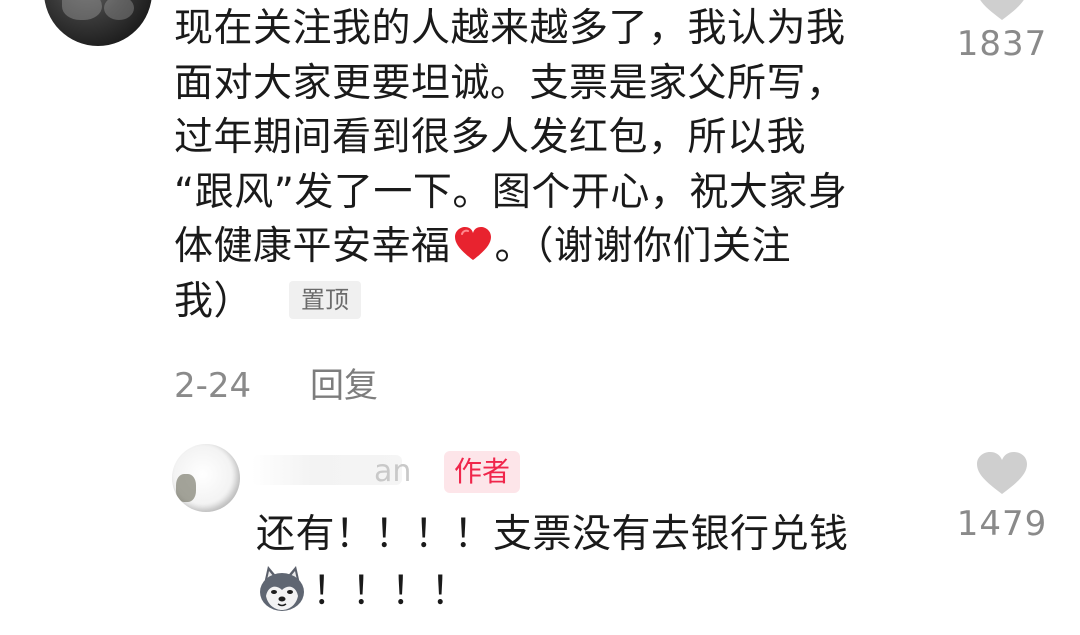 Image resolution: width=1080 pixels, height=635 pixels. I want to click on name-partial: an, so click(393, 471).